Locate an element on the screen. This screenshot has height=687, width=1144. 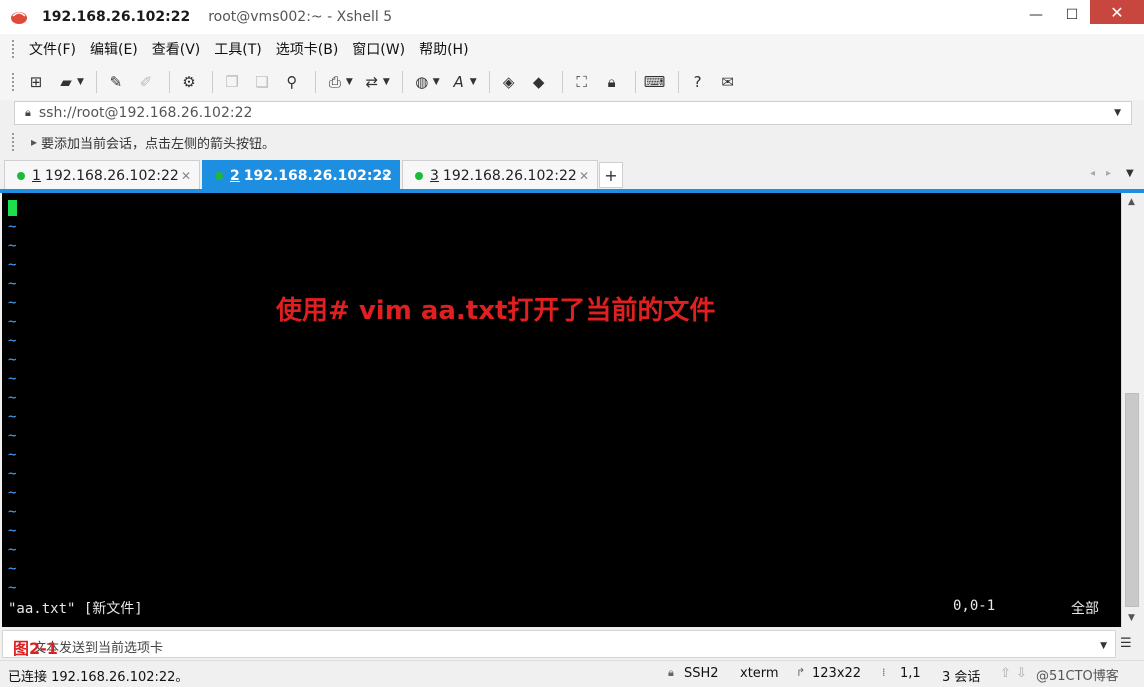
terminal-scrollbar: ▲ ▼ is located at coordinates (1131, 410).